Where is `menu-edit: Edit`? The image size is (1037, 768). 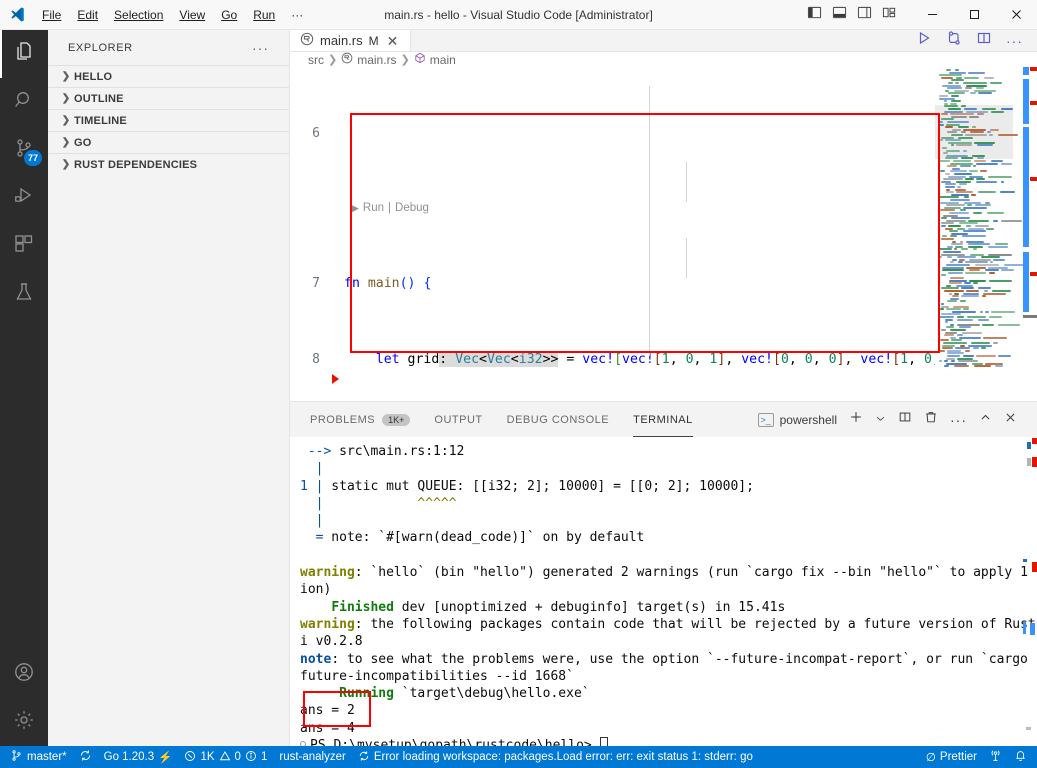 menu-edit: Edit is located at coordinates (87, 15).